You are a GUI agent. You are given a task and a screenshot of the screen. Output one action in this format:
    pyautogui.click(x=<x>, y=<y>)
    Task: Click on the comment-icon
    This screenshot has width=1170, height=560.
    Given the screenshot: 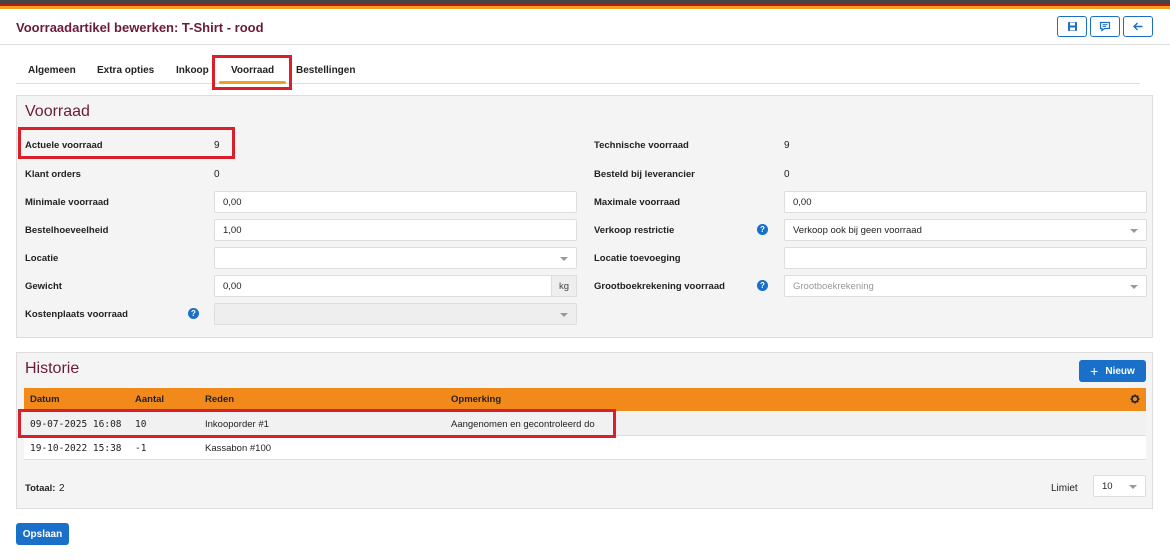 What is the action you would take?
    pyautogui.click(x=1105, y=26)
    